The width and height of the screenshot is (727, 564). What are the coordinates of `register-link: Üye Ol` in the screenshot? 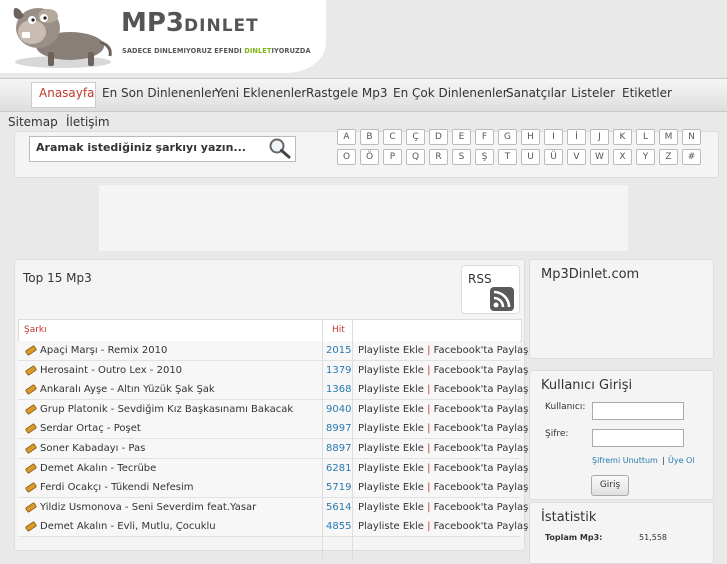 It's located at (681, 460).